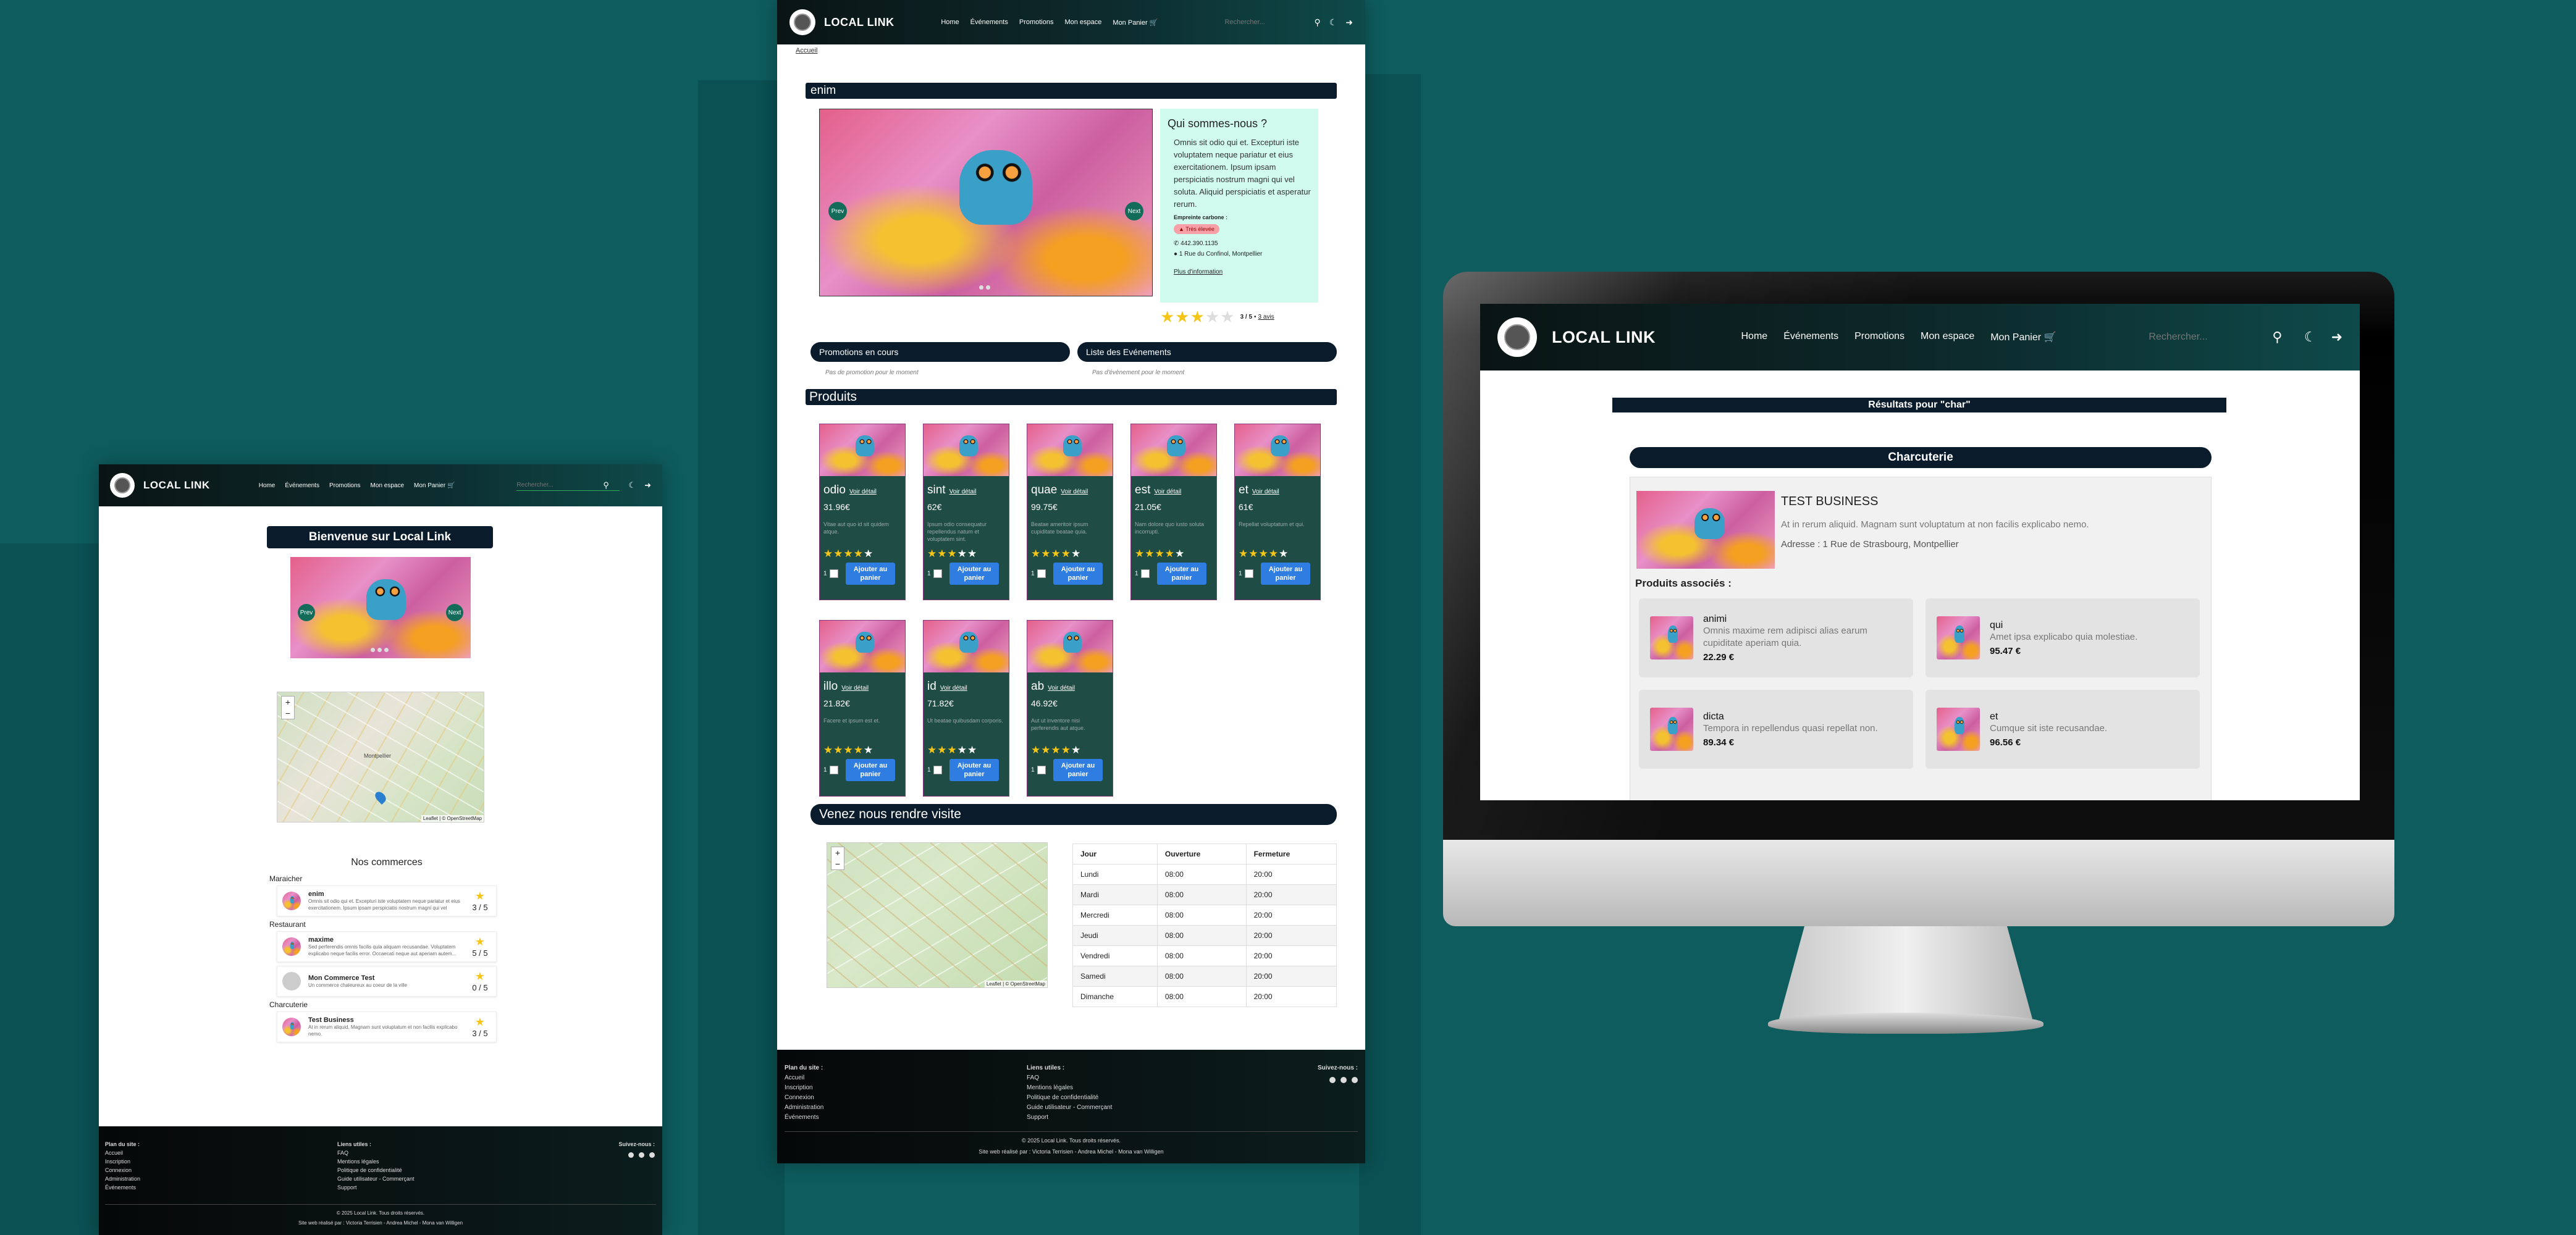 This screenshot has height=1235, width=2576. What do you see at coordinates (1239, 272) in the screenshot?
I see `more-info-link: Plus d'information` at bounding box center [1239, 272].